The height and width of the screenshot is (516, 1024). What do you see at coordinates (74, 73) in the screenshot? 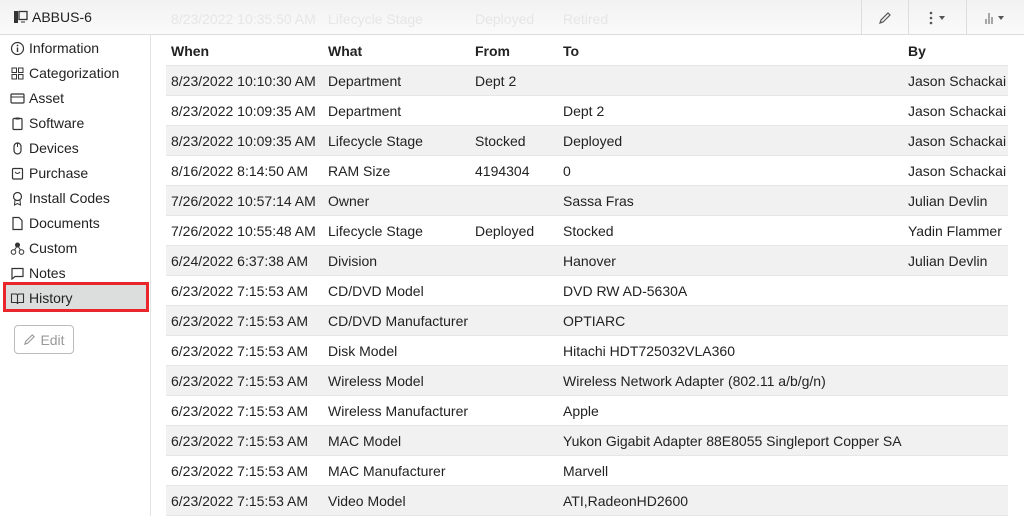
I see `sidebar-item-label: Categorization` at bounding box center [74, 73].